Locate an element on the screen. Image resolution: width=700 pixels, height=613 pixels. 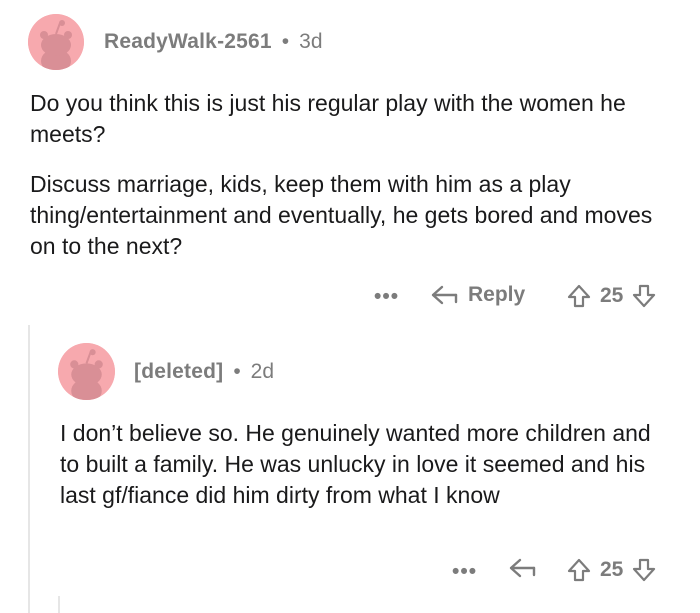
username-link: ReadyWalk-2561 is located at coordinates (188, 42).